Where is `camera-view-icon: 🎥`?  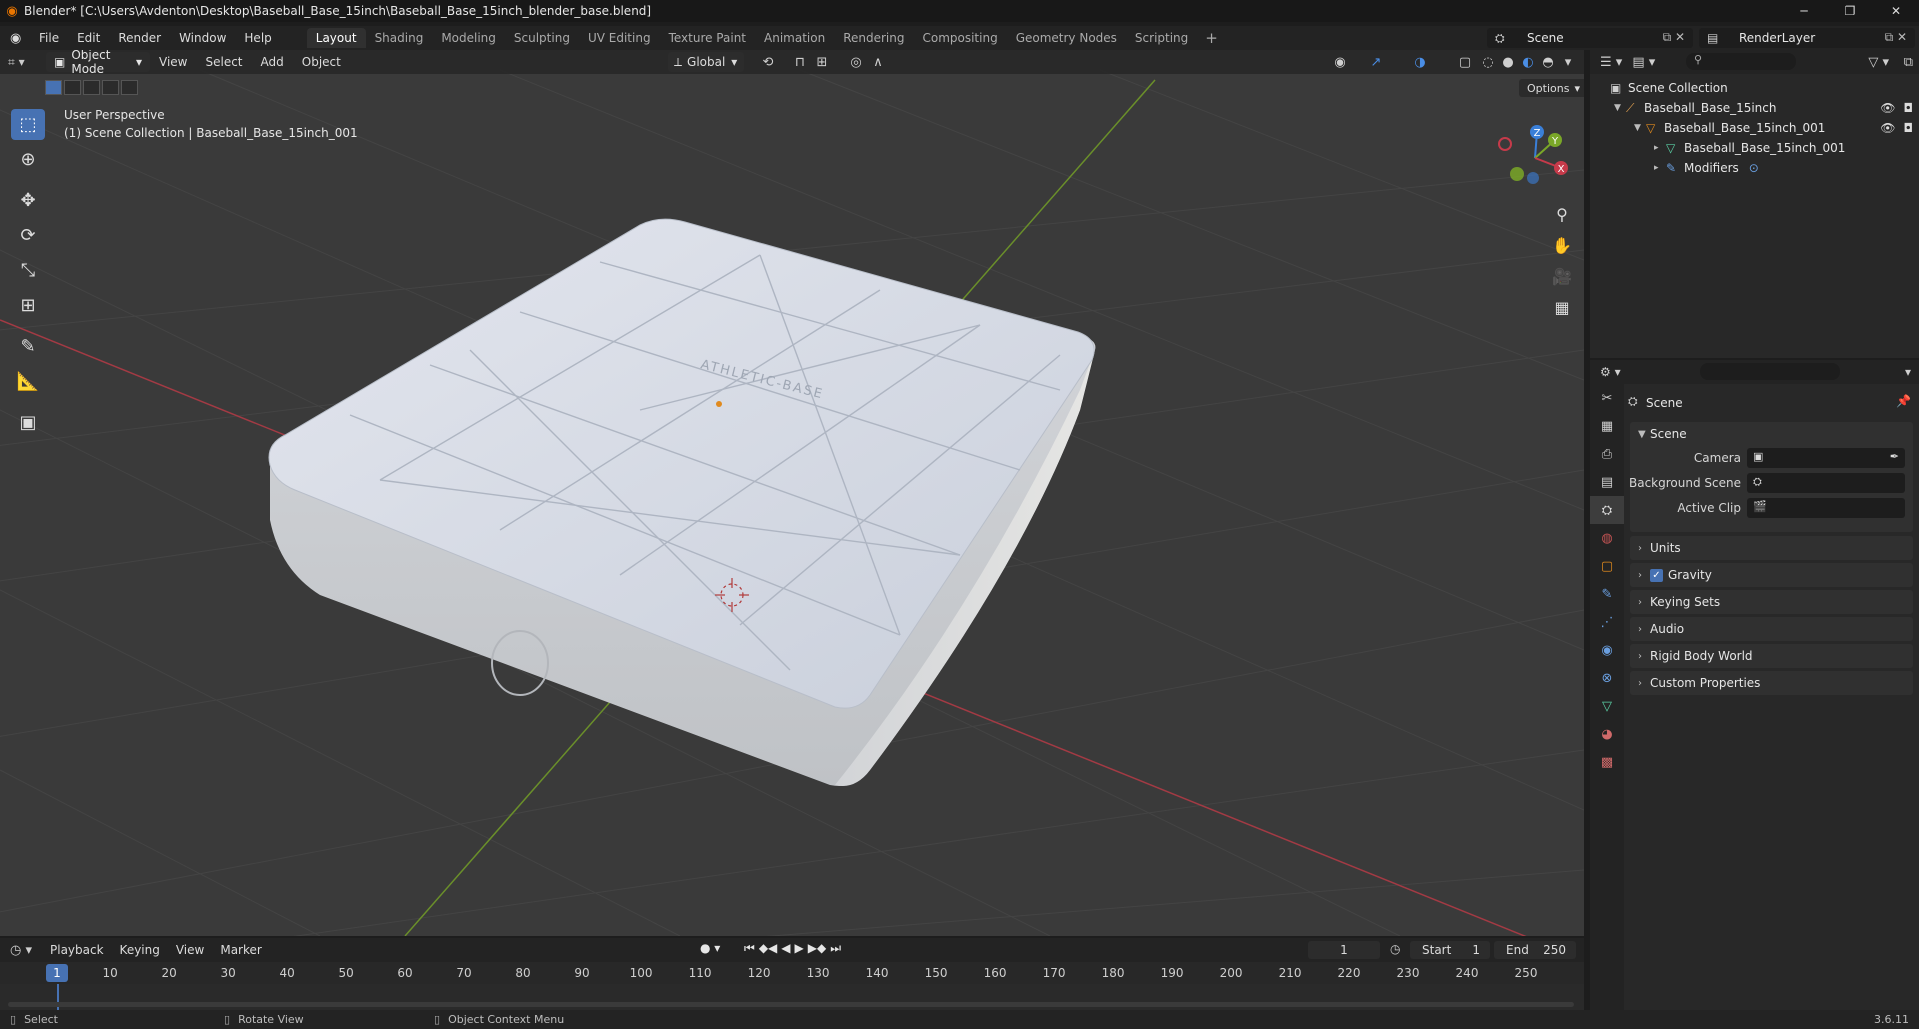
camera-view-icon: 🎥 is located at coordinates (1562, 276).